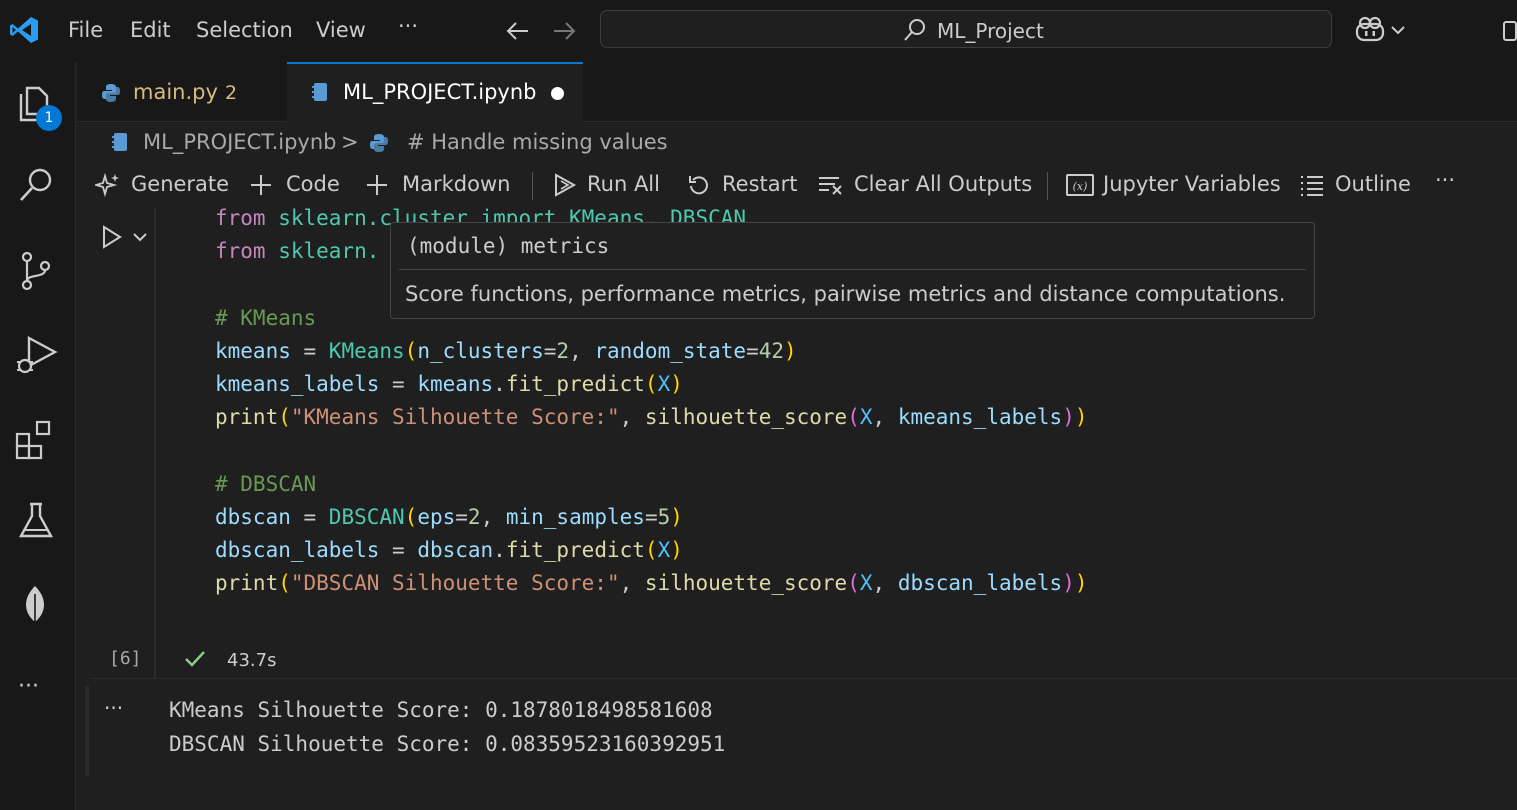 Image resolution: width=1517 pixels, height=810 pixels. Describe the element at coordinates (239, 142) in the screenshot. I see `breadcrumb-file: ML_PROJECT.ipynb` at that location.